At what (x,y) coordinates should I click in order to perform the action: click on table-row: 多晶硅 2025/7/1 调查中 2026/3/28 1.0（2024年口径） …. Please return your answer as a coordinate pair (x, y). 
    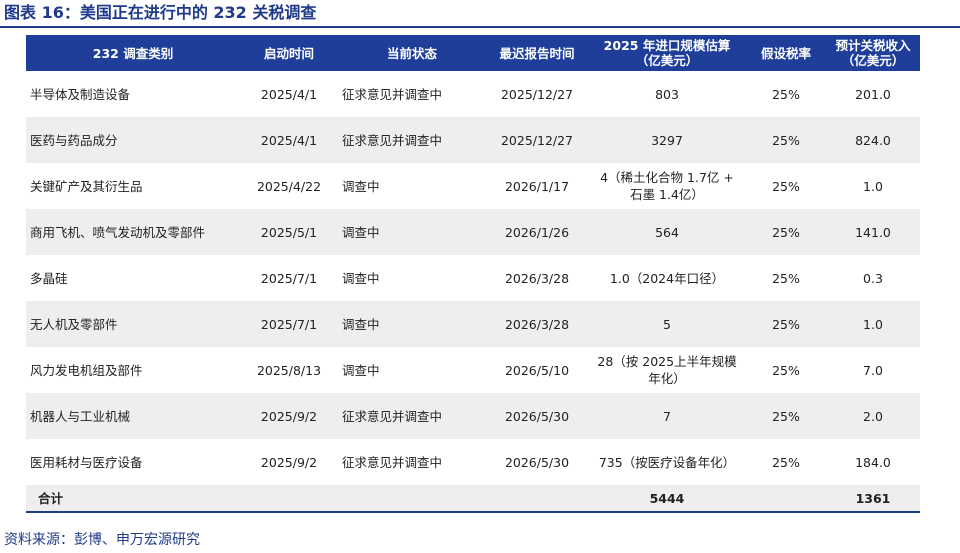
    Looking at the image, I should click on (473, 278).